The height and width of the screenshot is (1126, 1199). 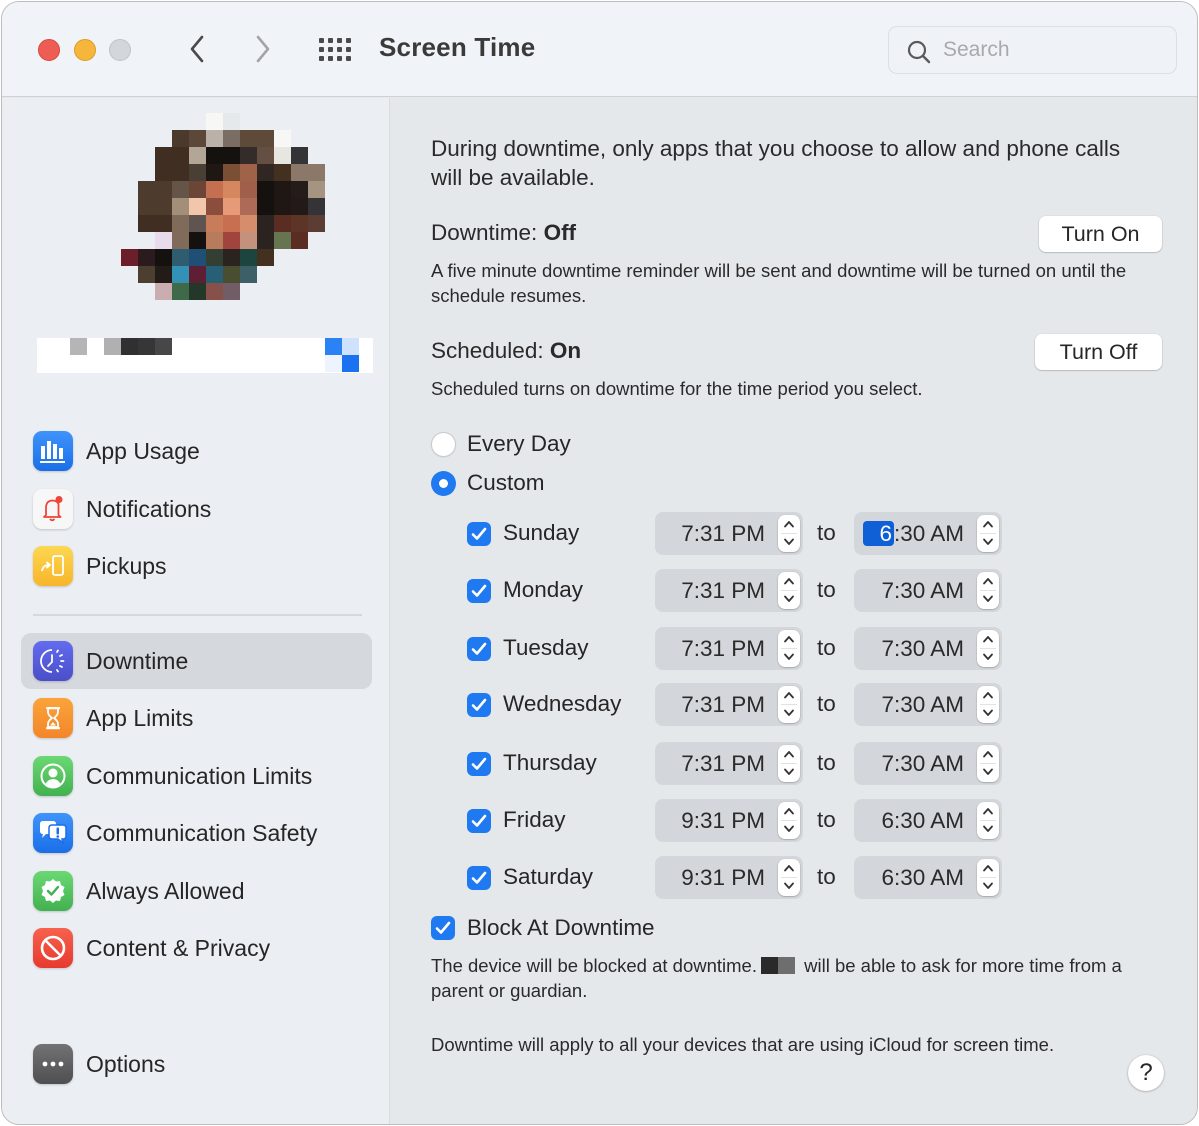 I want to click on block-at-downtime-checkbox, so click(x=443, y=928).